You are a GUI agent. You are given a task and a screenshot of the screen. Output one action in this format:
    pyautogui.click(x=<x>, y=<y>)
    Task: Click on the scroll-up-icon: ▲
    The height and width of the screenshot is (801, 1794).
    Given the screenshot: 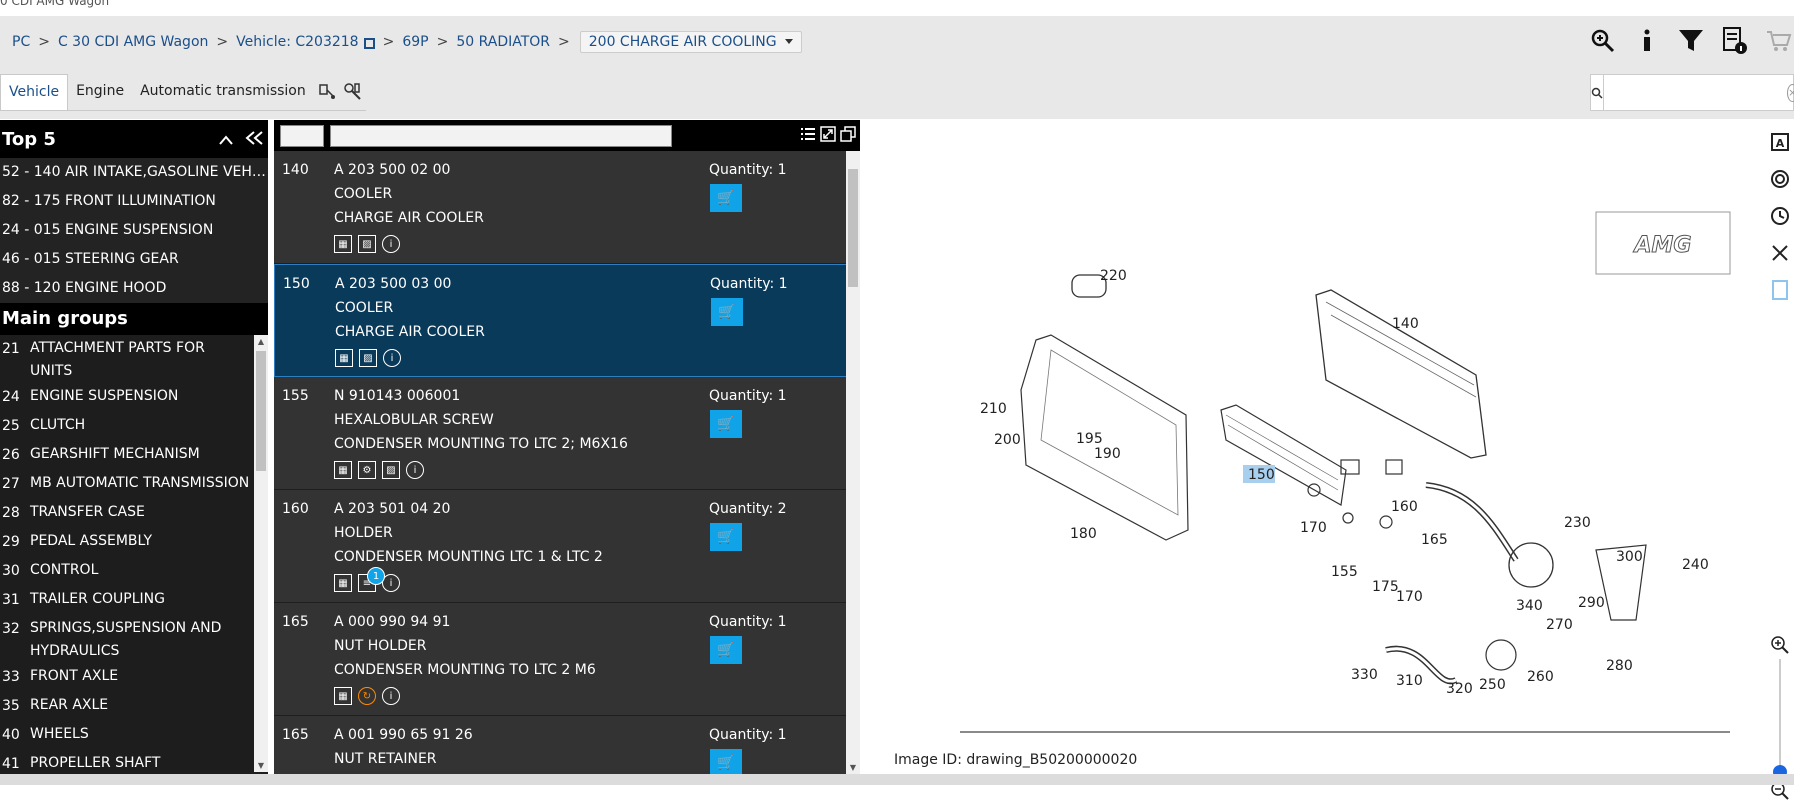 What is the action you would take?
    pyautogui.click(x=261, y=341)
    